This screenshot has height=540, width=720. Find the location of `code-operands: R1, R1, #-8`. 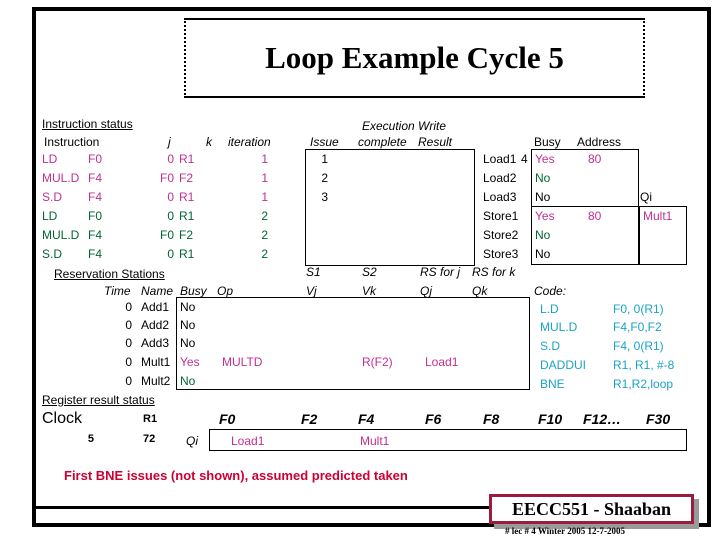

code-operands: R1, R1, #-8 is located at coordinates (644, 365).